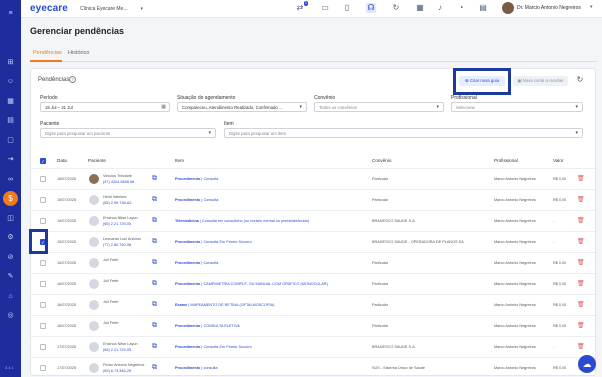 The image size is (602, 377). What do you see at coordinates (10, 62) in the screenshot?
I see `grid-icon: ⊞` at bounding box center [10, 62].